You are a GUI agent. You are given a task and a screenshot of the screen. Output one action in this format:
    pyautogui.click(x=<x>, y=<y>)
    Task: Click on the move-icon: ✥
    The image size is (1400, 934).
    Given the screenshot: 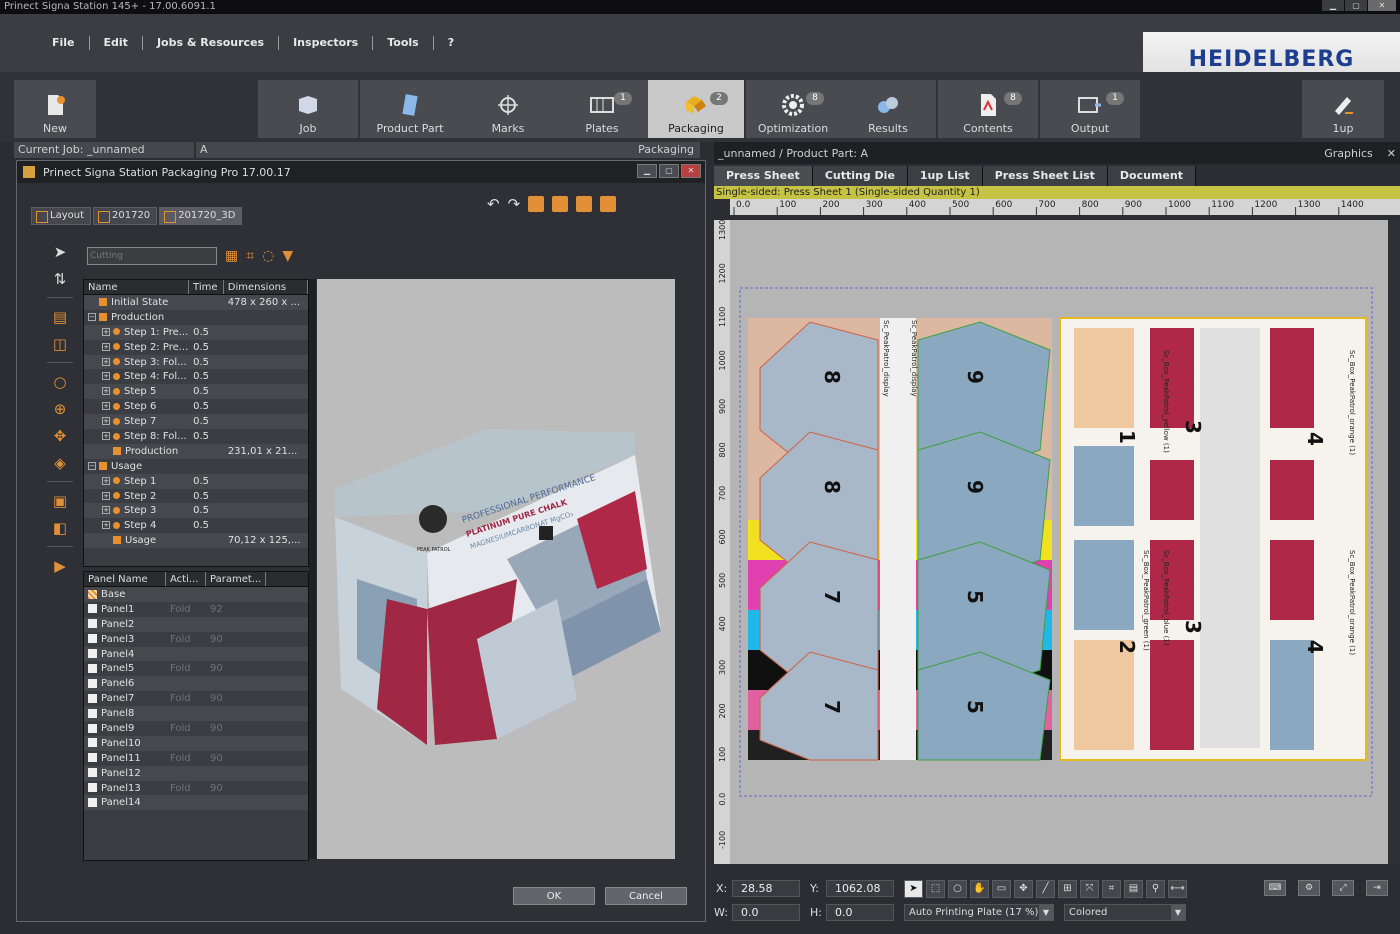 What is the action you would take?
    pyautogui.click(x=1023, y=889)
    